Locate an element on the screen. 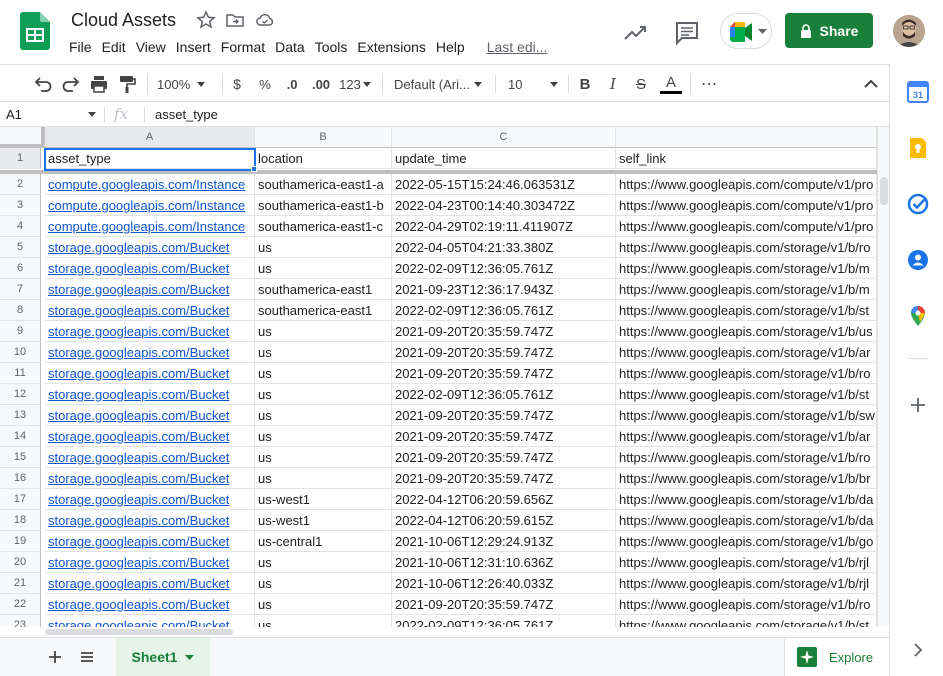  horizontal-scrollbar is located at coordinates (461, 632).